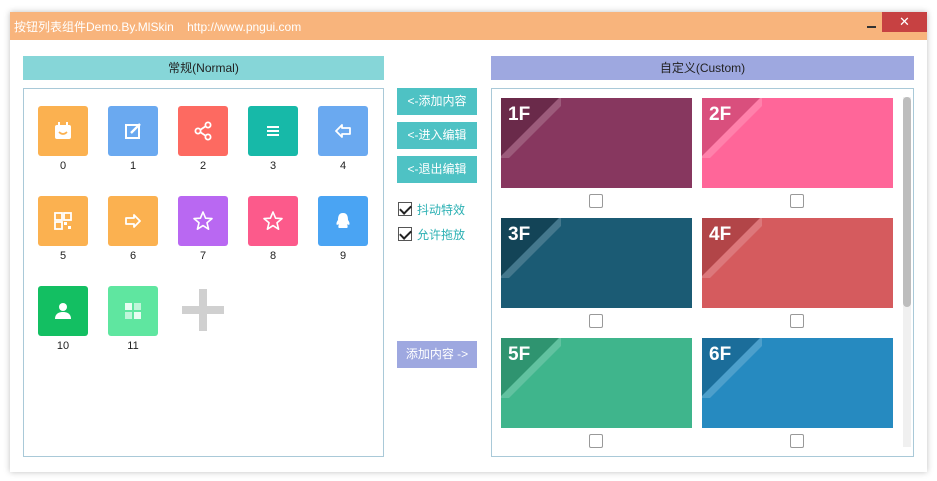 The height and width of the screenshot is (481, 937). Describe the element at coordinates (203, 166) in the screenshot. I see `tile-label: 2` at that location.